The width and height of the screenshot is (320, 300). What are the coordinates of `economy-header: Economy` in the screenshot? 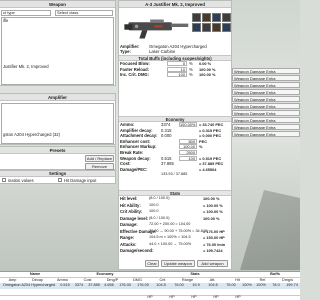 It's located at (175, 119).